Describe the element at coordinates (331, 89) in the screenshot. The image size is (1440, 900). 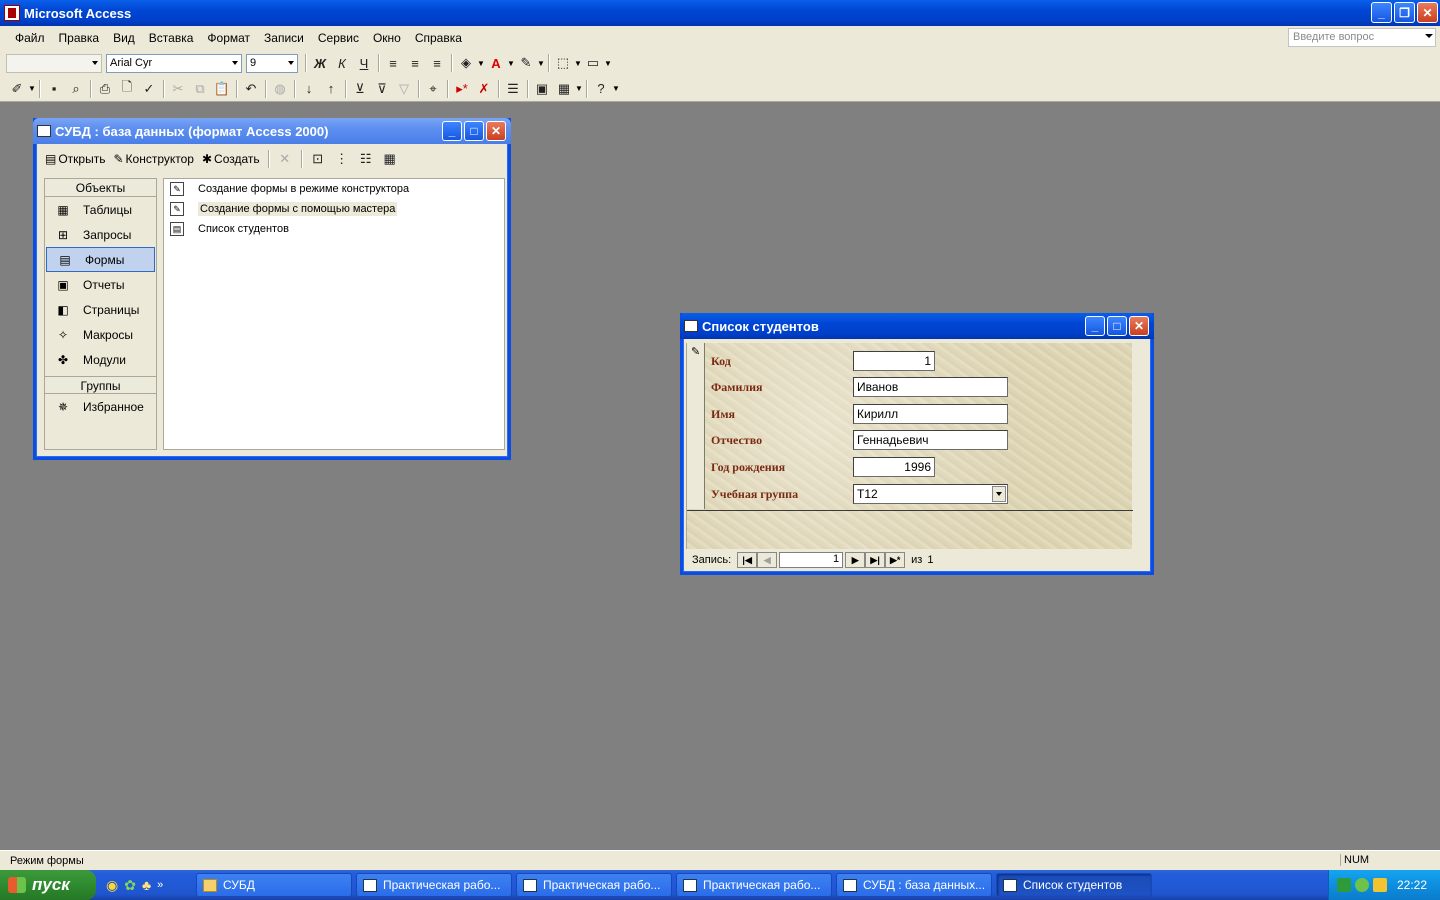
I see `sort-descending-icon: ↑` at that location.